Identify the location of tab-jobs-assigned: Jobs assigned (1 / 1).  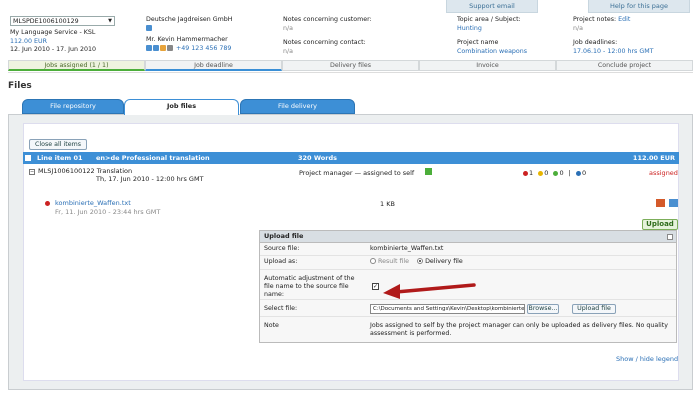
(76, 65).